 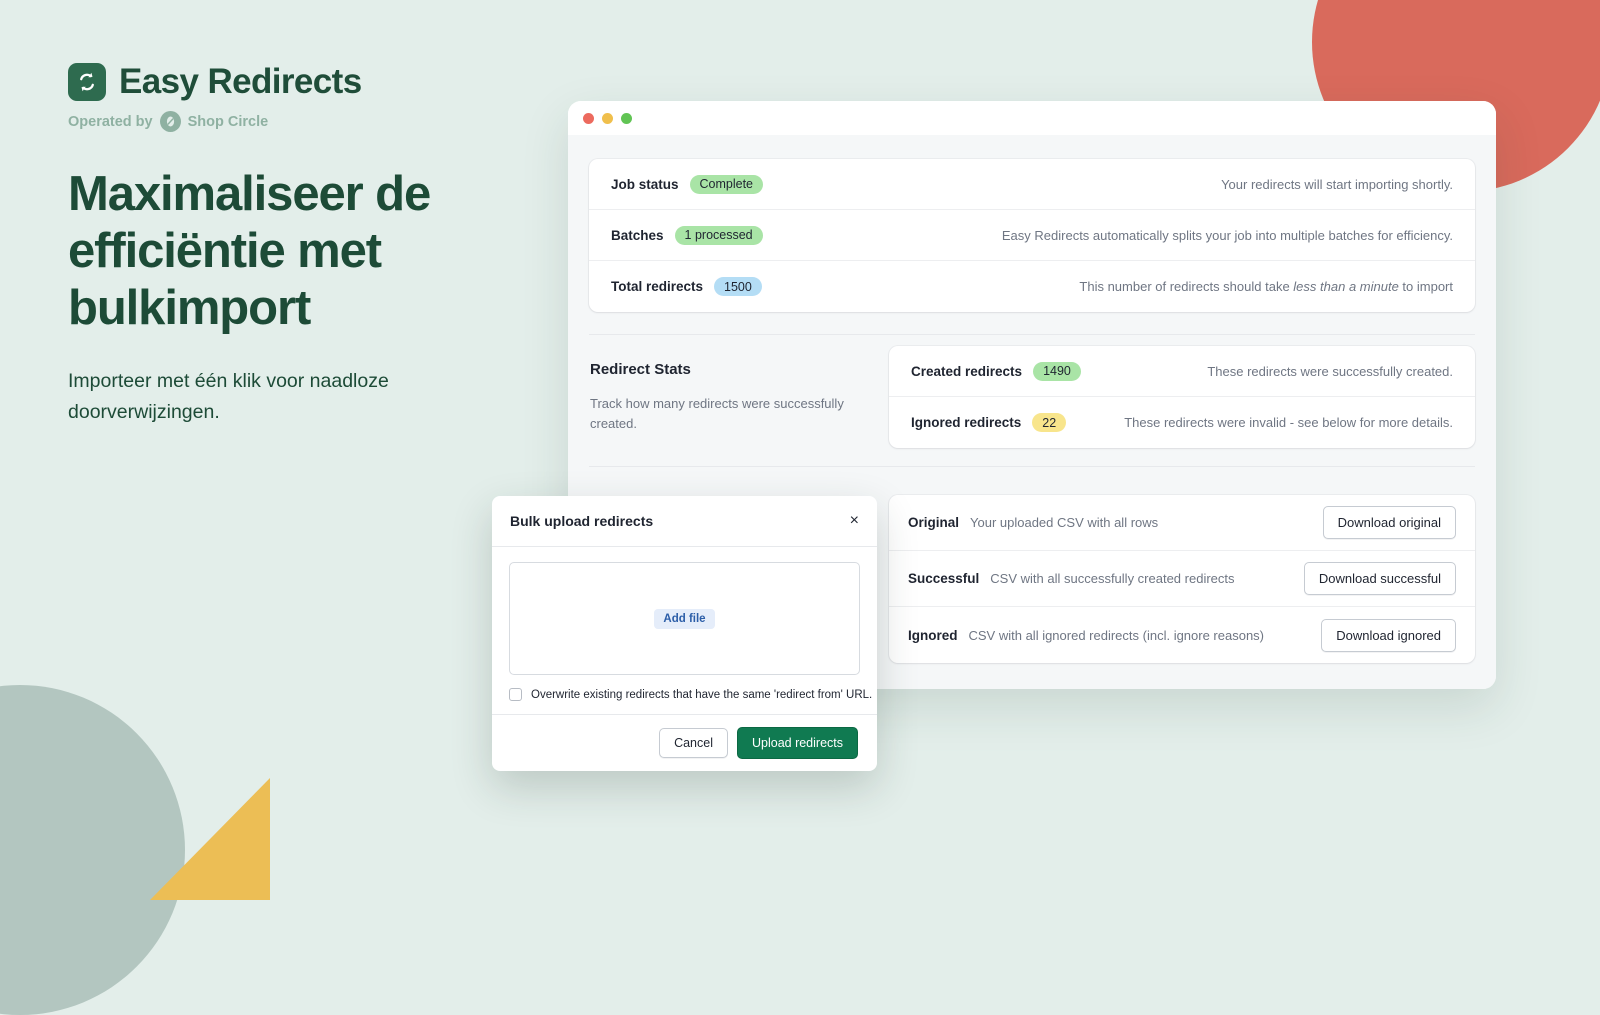 What do you see at coordinates (626, 118) in the screenshot?
I see `maximize-dot-green` at bounding box center [626, 118].